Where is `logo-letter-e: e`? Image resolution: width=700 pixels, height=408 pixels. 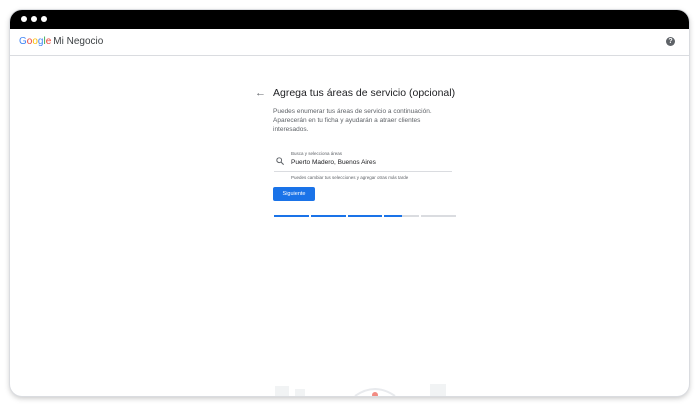
logo-letter-e: e is located at coordinates (48, 41).